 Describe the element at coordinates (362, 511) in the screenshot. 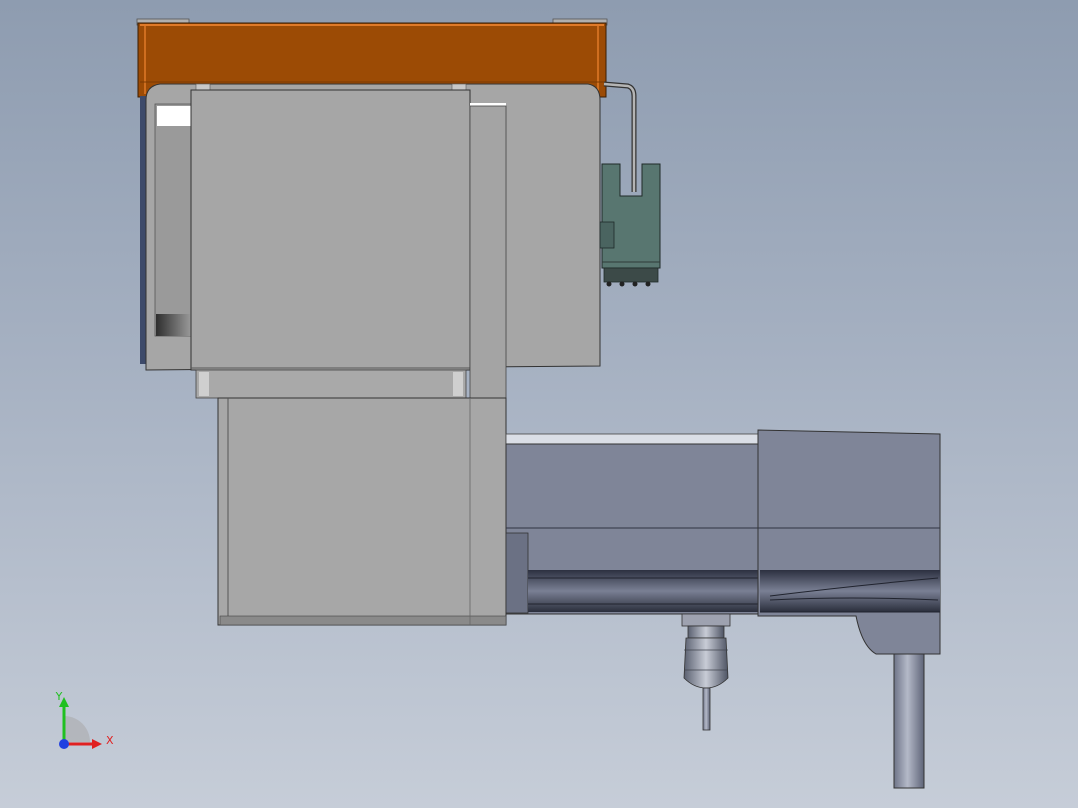

I see `lower-carriage` at that location.